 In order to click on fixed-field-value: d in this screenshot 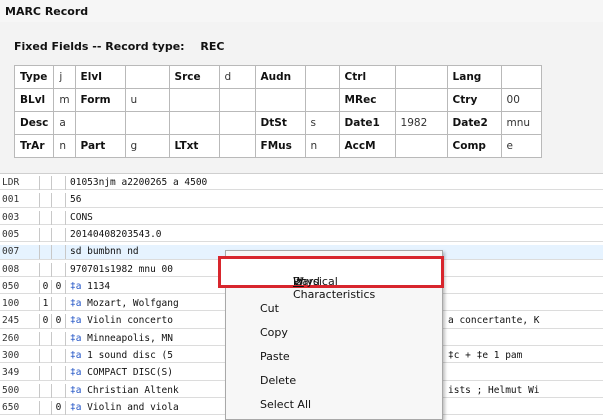, I will do `click(237, 77)`.